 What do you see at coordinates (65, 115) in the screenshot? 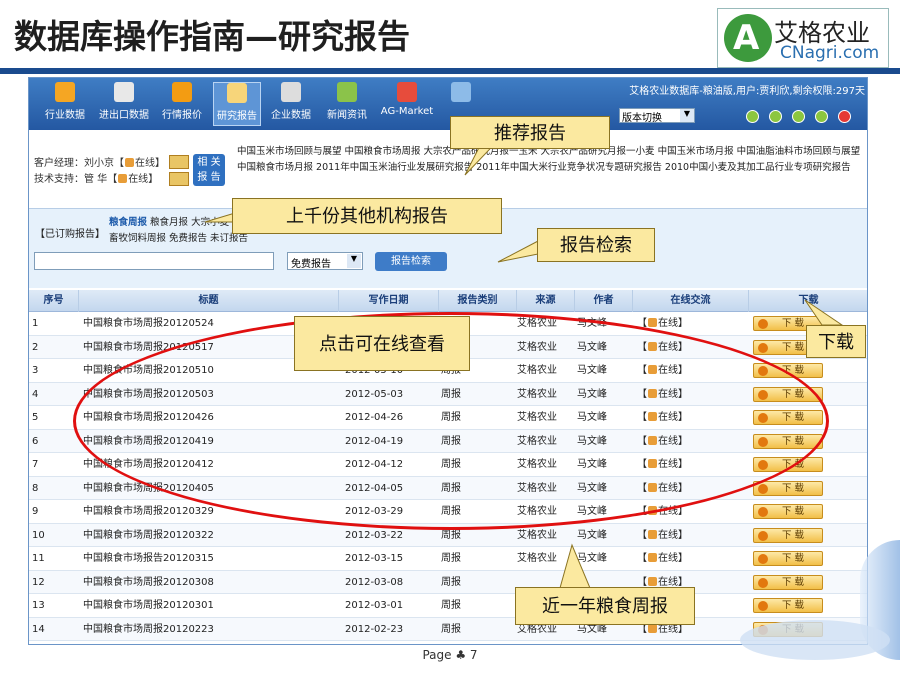
I see `toolbar-item-label: 行业数据` at bounding box center [65, 115].